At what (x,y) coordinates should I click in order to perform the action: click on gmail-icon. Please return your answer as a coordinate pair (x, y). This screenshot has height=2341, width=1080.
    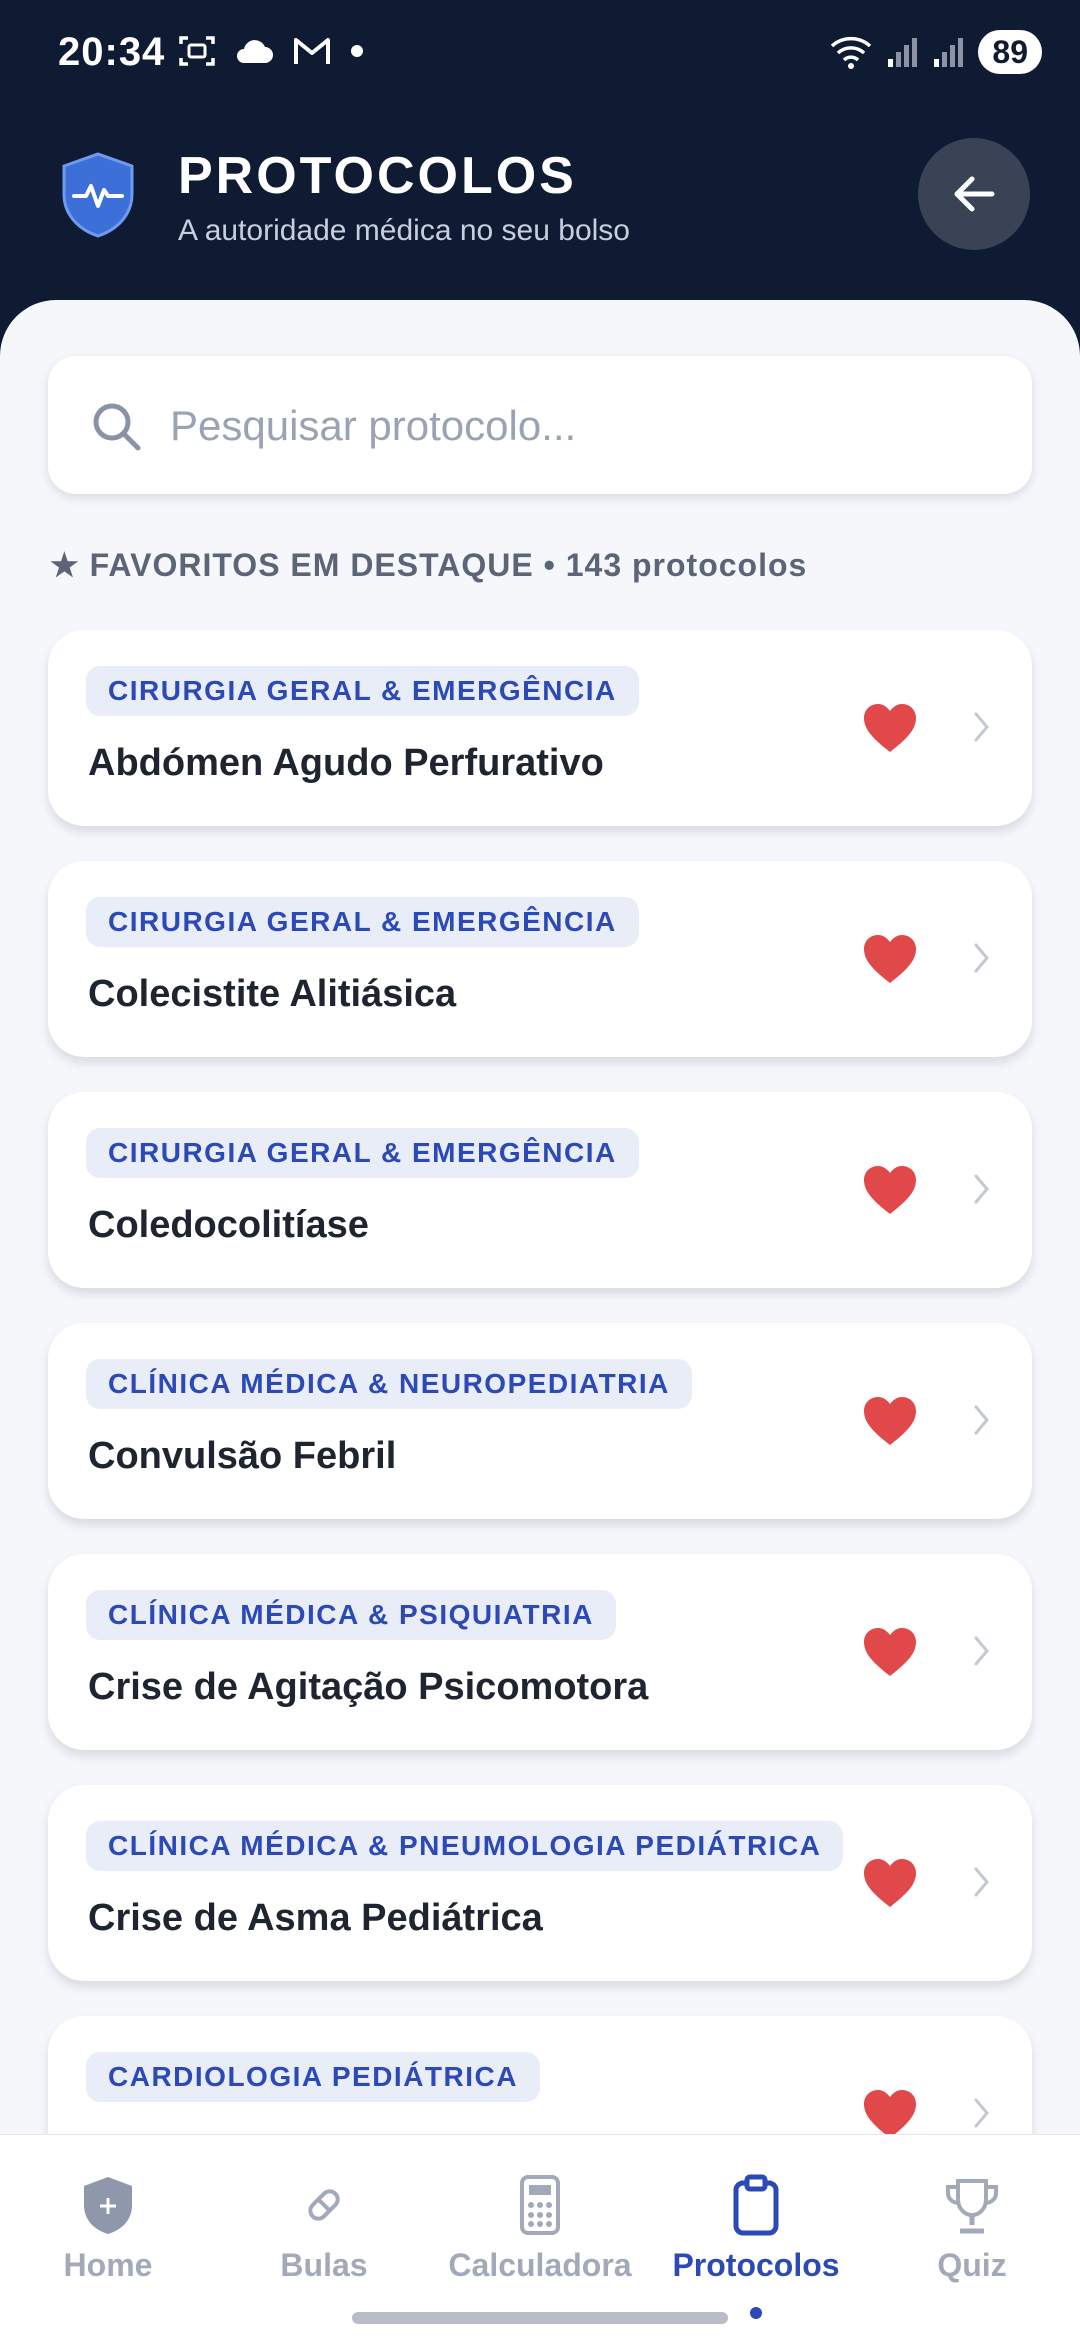
    Looking at the image, I should click on (312, 51).